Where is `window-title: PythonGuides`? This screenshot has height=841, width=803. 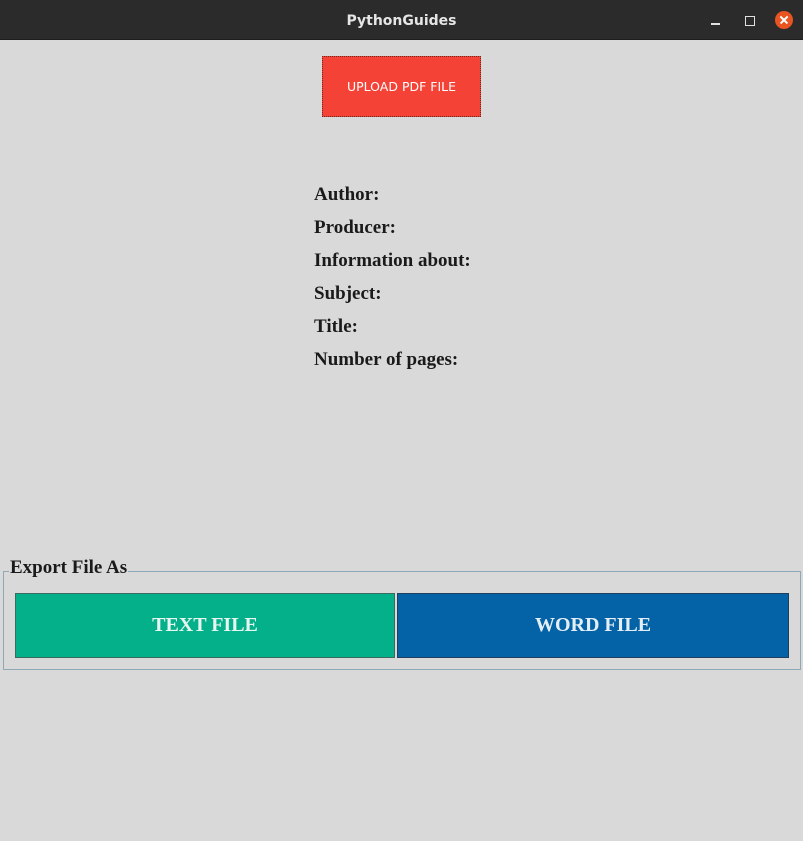
window-title: PythonGuides is located at coordinates (401, 21).